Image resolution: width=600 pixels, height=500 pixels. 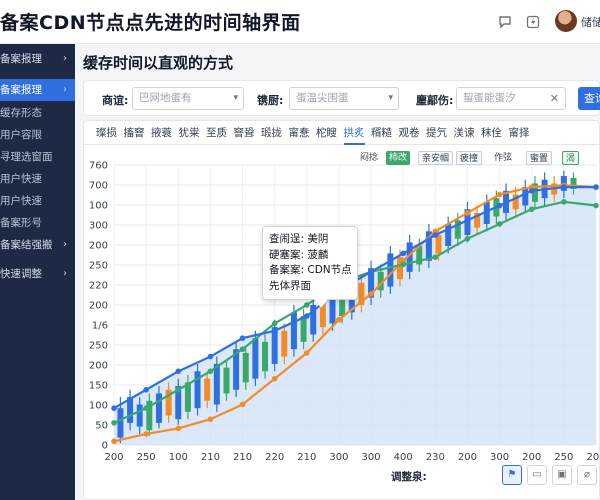 I want to click on chart-tool: 亲安帼, so click(x=436, y=158).